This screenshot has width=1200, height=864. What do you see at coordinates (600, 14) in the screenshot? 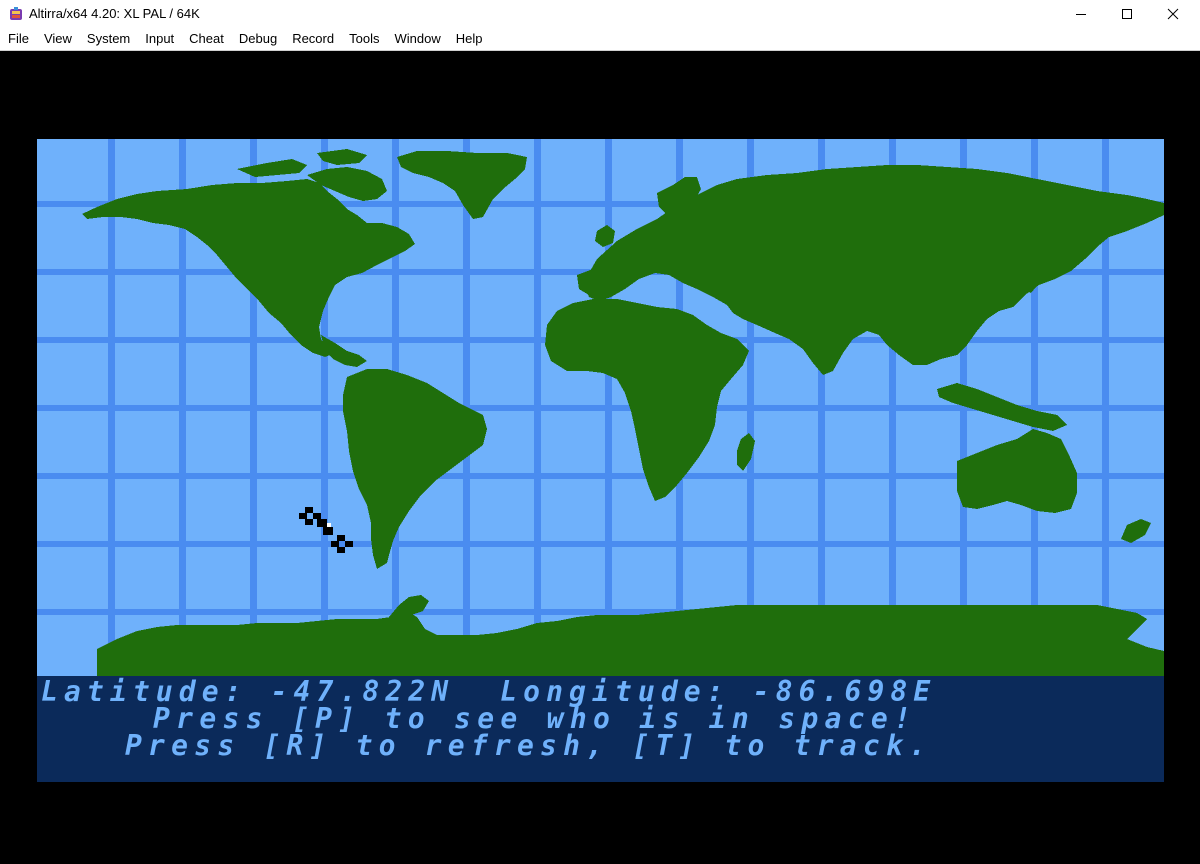
I see `title-bar: Altirra/x64 4.20: XL PAL / 64K` at bounding box center [600, 14].